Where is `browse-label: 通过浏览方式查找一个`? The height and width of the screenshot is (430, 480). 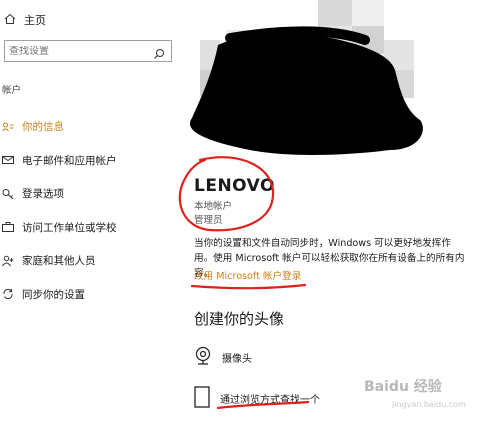 browse-label: 通过浏览方式查找一个 is located at coordinates (270, 400).